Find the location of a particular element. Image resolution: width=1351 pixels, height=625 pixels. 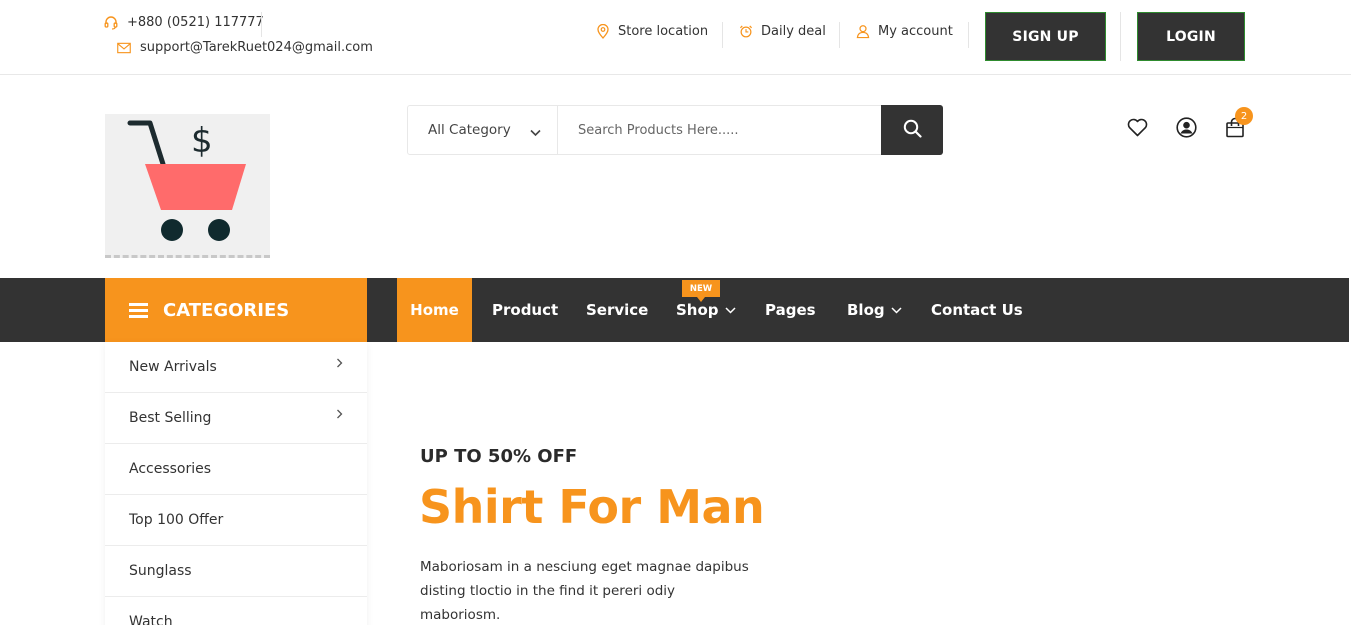

envelope-icon is located at coordinates (124, 48).